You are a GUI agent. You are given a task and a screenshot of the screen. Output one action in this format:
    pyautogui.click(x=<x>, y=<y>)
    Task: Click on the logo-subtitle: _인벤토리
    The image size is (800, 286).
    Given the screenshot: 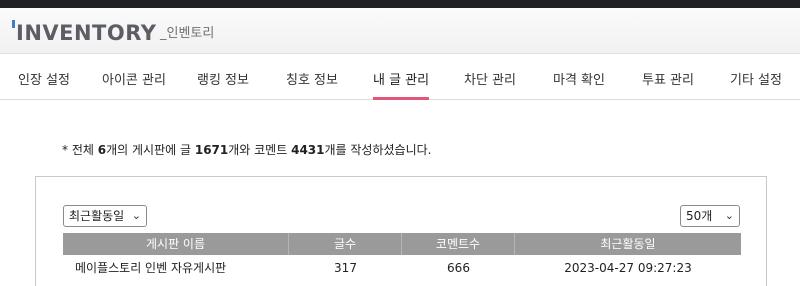 What is the action you would take?
    pyautogui.click(x=187, y=33)
    